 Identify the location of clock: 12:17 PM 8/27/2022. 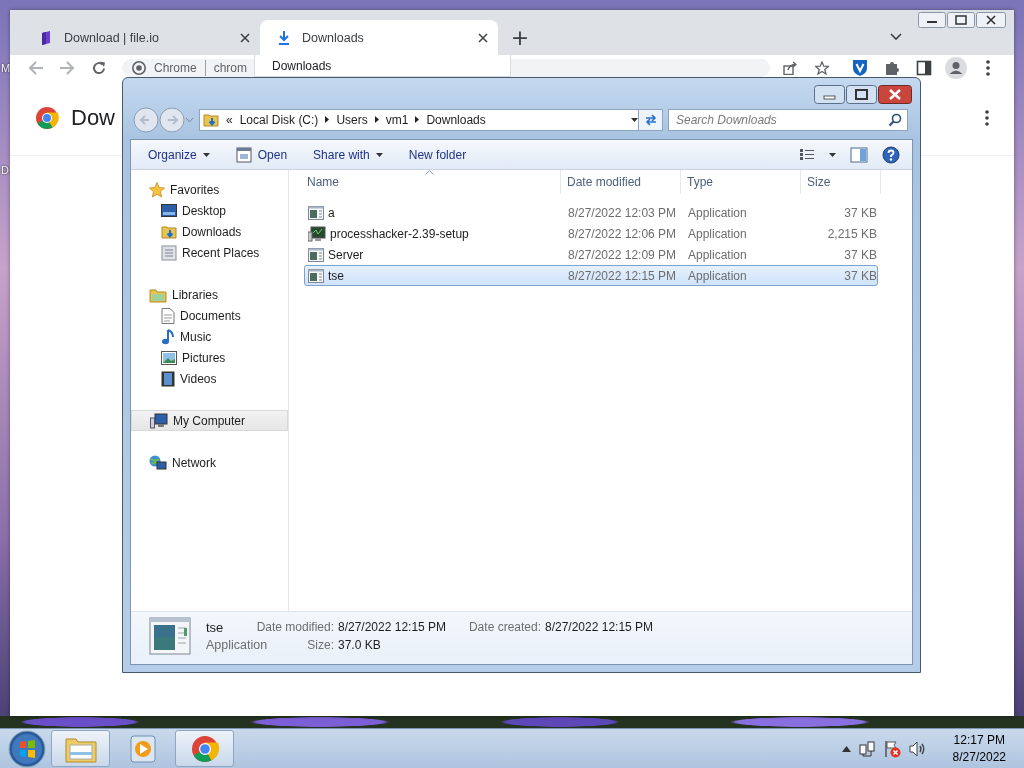
(979, 748).